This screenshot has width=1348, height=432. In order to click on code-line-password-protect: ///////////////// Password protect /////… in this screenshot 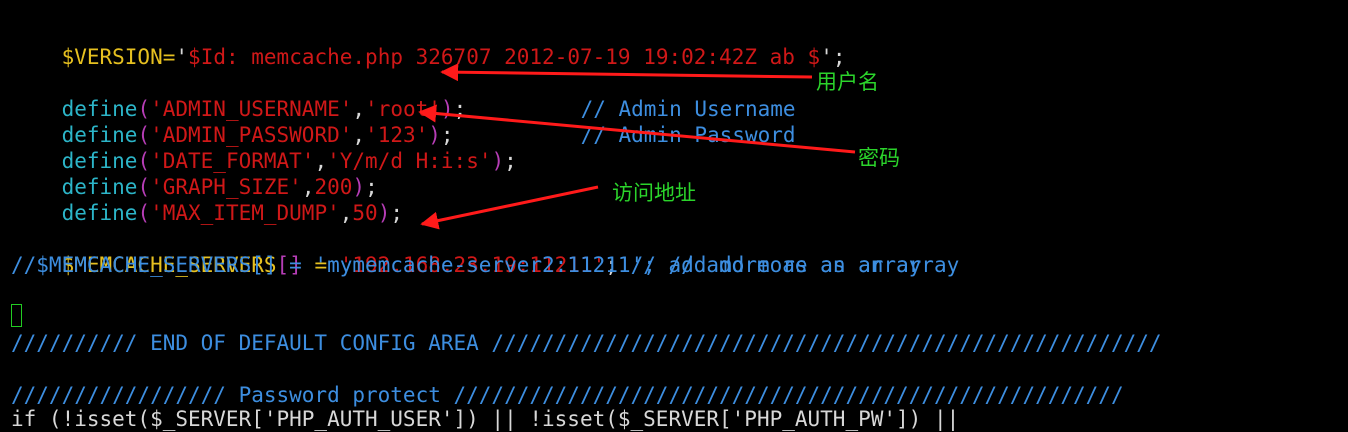, I will do `click(567, 395)`.